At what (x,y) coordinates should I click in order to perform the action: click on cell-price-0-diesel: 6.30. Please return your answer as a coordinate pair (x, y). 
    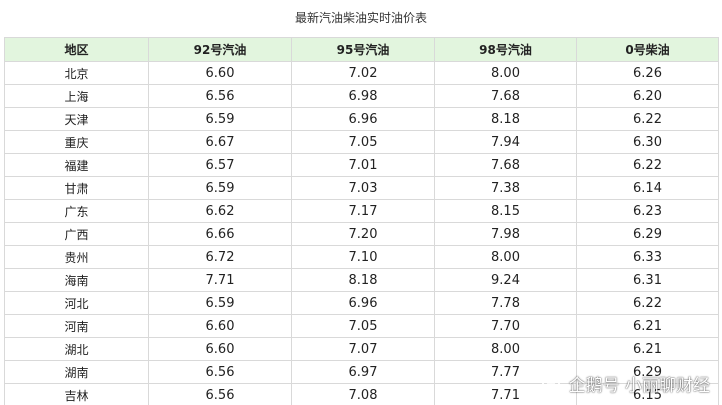
    Looking at the image, I should click on (647, 142).